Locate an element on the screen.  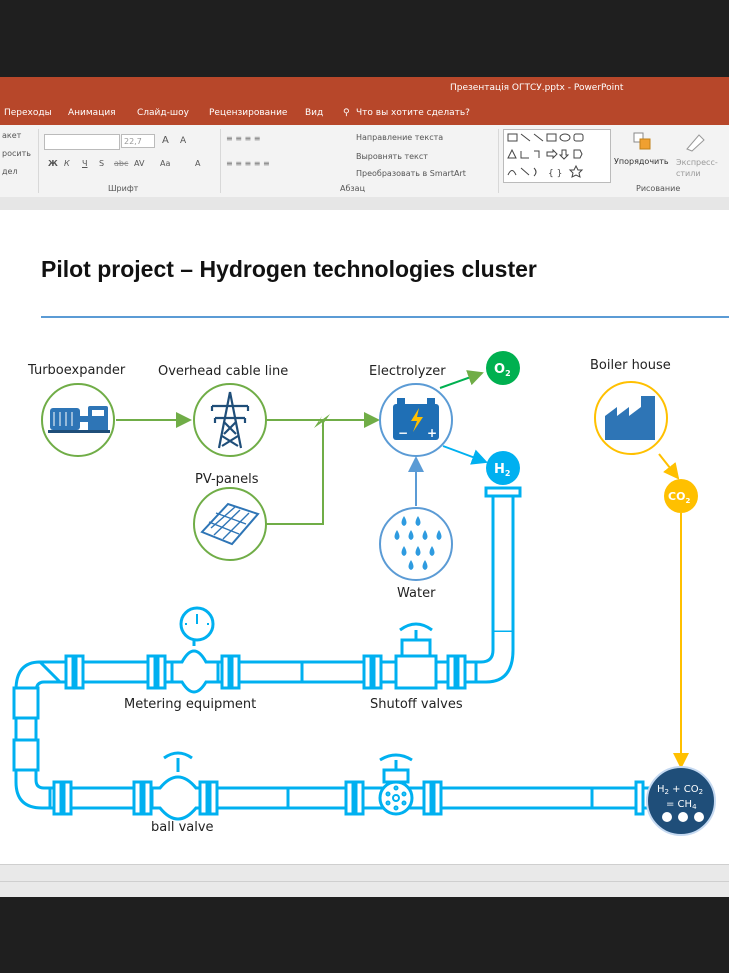
arrange-button: Упорядочить is located at coordinates (641, 161).